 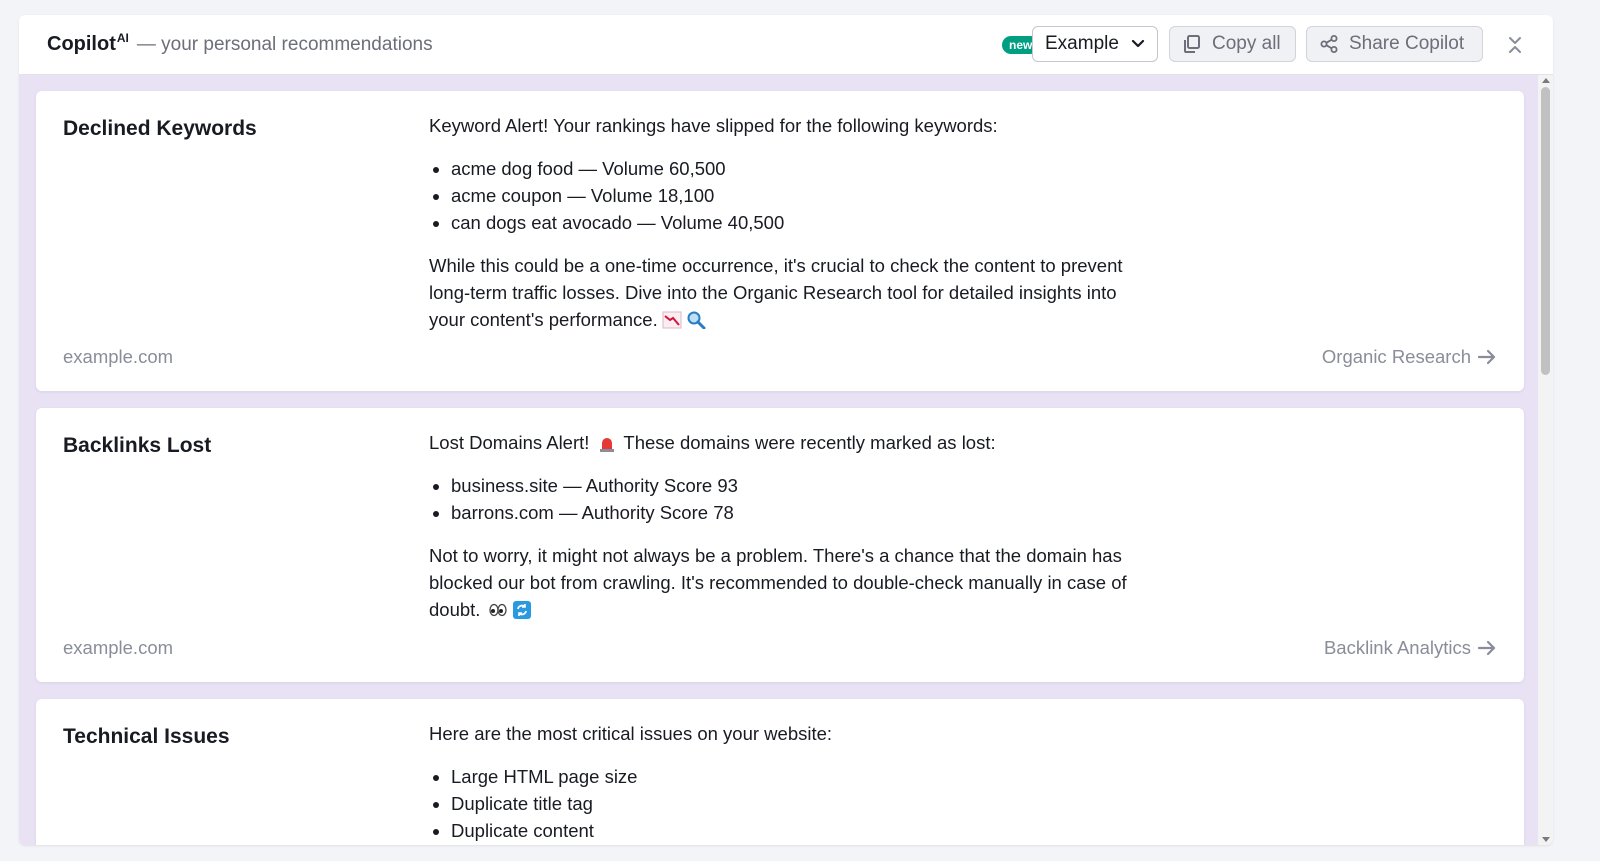 What do you see at coordinates (795, 168) in the screenshot?
I see `list-item: acme dog food — Volume 60,500` at bounding box center [795, 168].